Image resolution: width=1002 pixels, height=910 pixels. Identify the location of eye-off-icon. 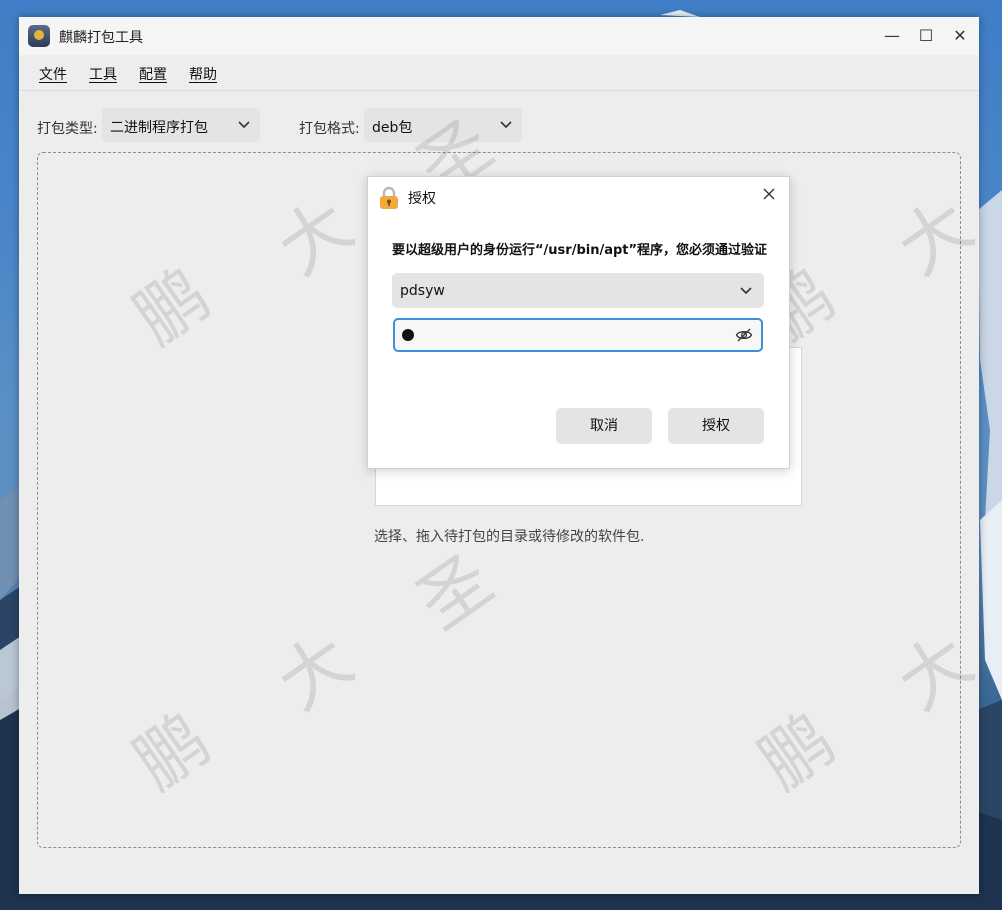
(744, 335).